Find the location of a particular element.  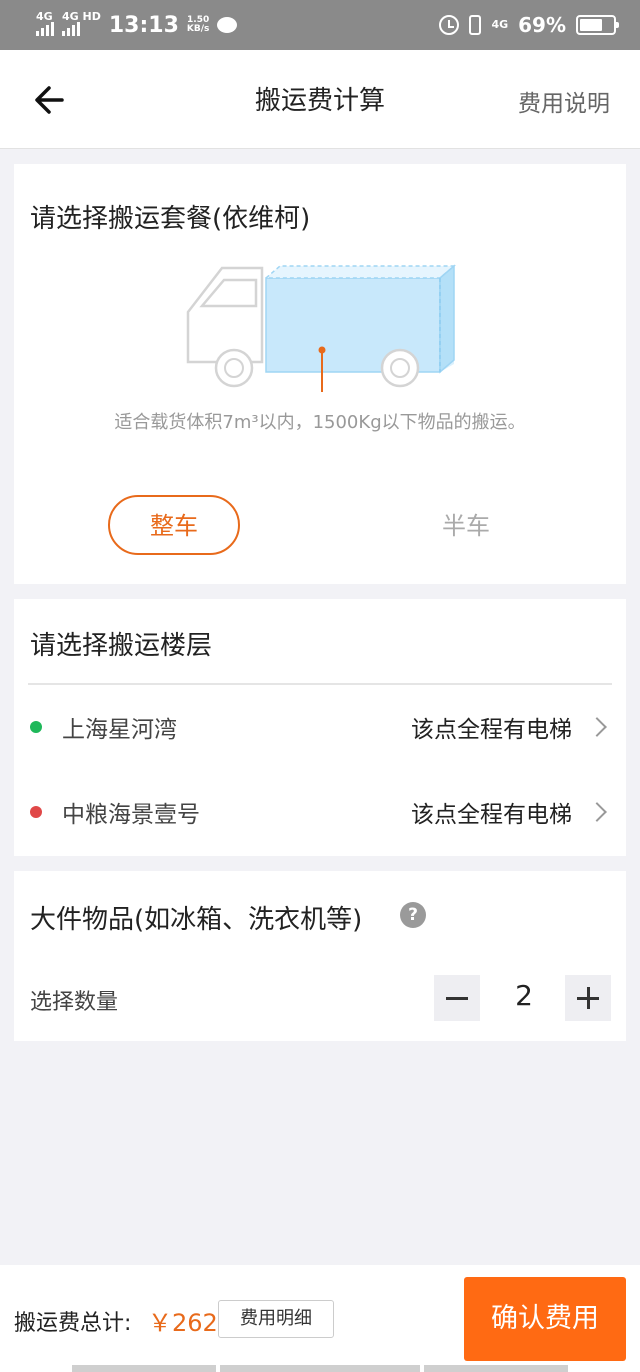

network-speed-unit: KB/s is located at coordinates (198, 29).